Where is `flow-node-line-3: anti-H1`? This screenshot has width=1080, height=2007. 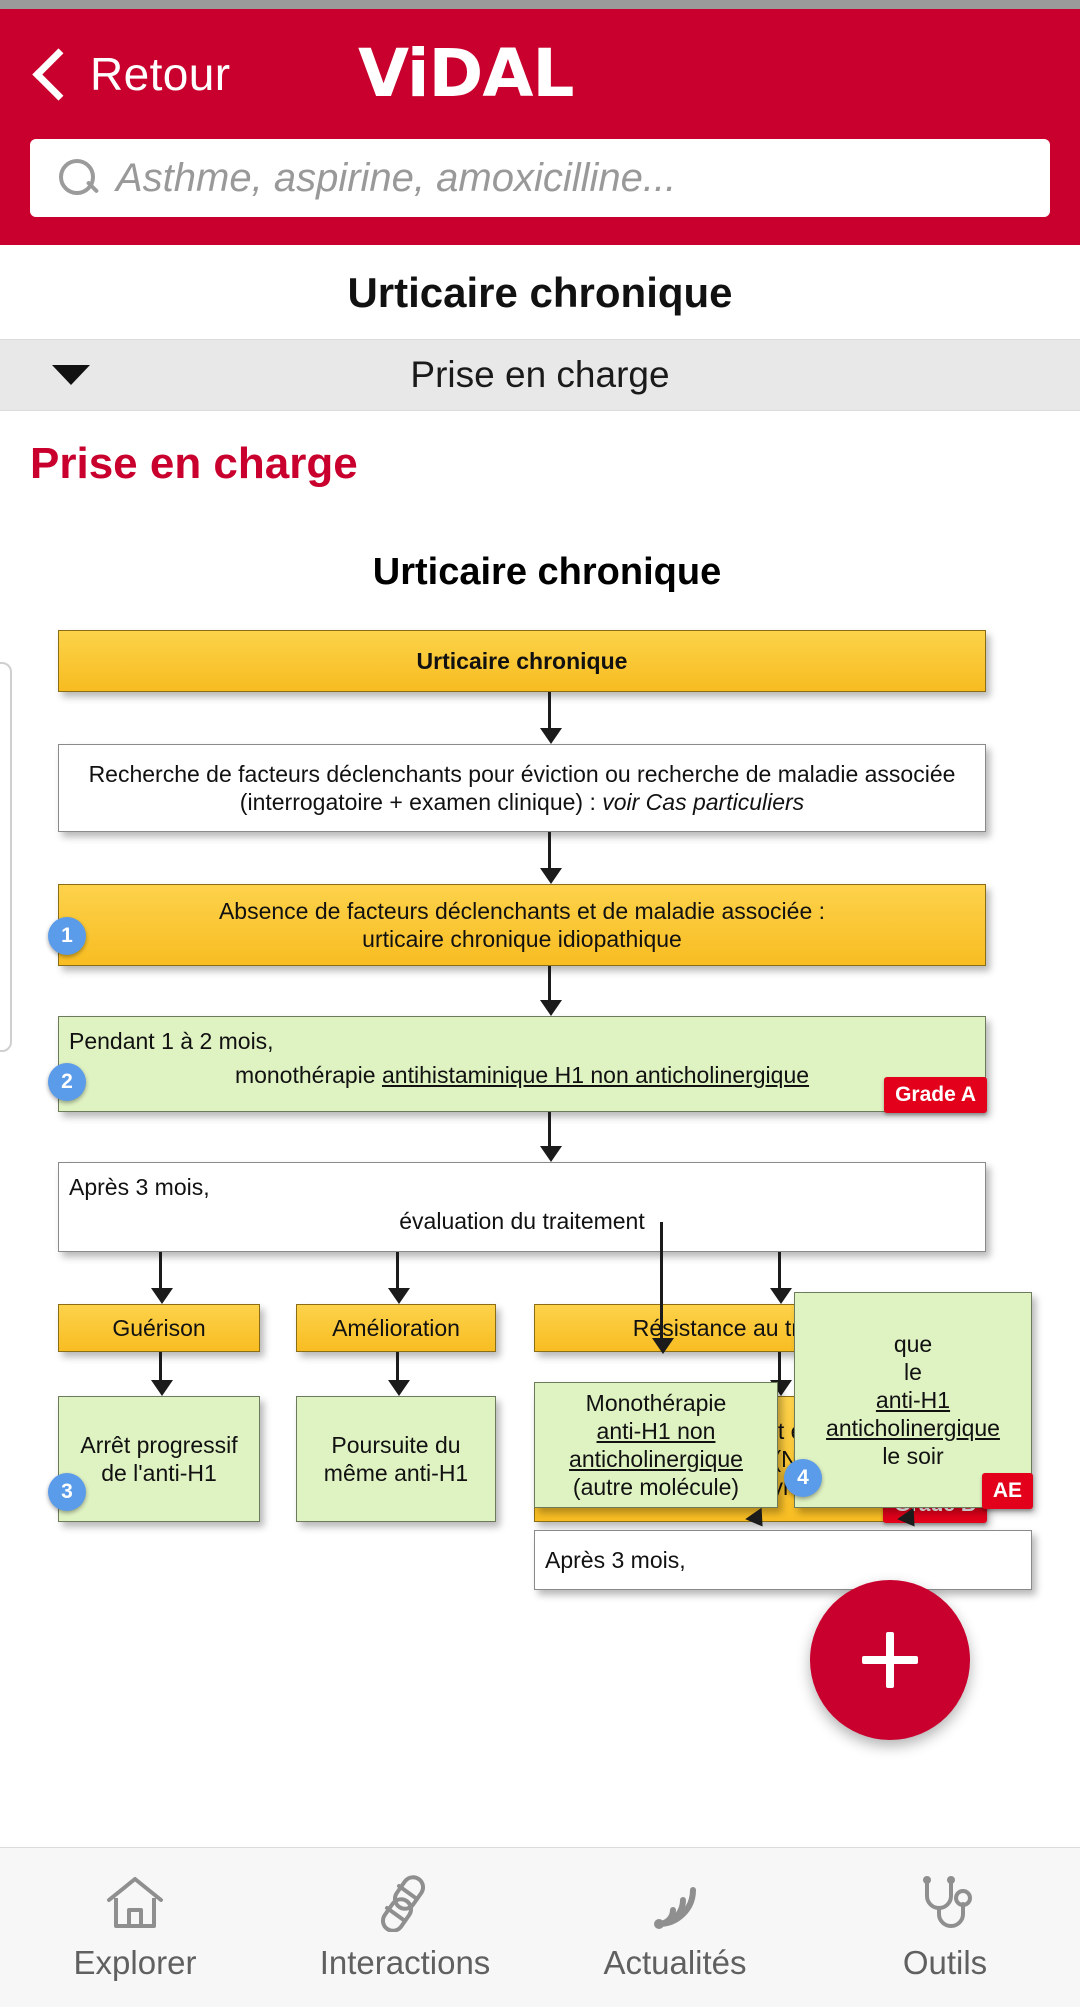 flow-node-line-3: anti-H1 is located at coordinates (913, 1399).